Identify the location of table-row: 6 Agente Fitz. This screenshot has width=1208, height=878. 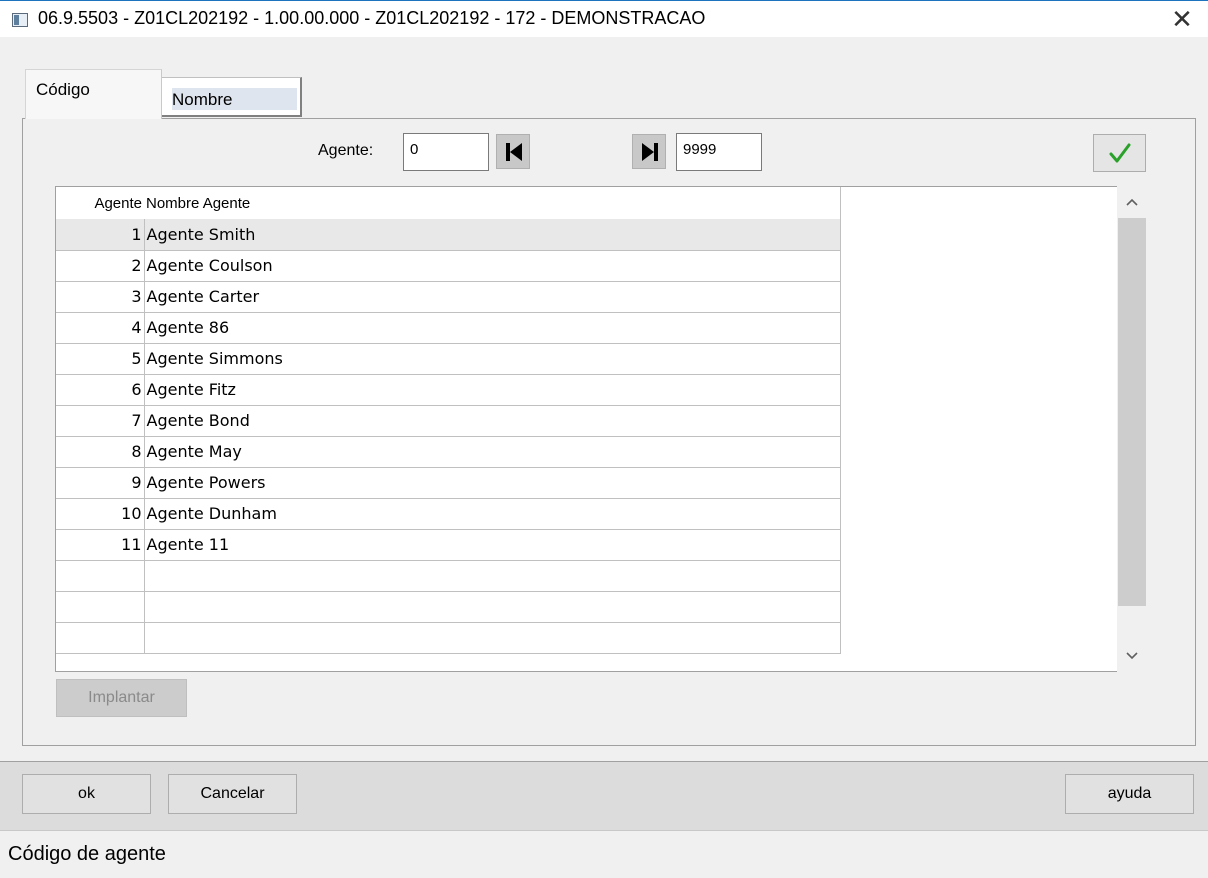
(448, 390).